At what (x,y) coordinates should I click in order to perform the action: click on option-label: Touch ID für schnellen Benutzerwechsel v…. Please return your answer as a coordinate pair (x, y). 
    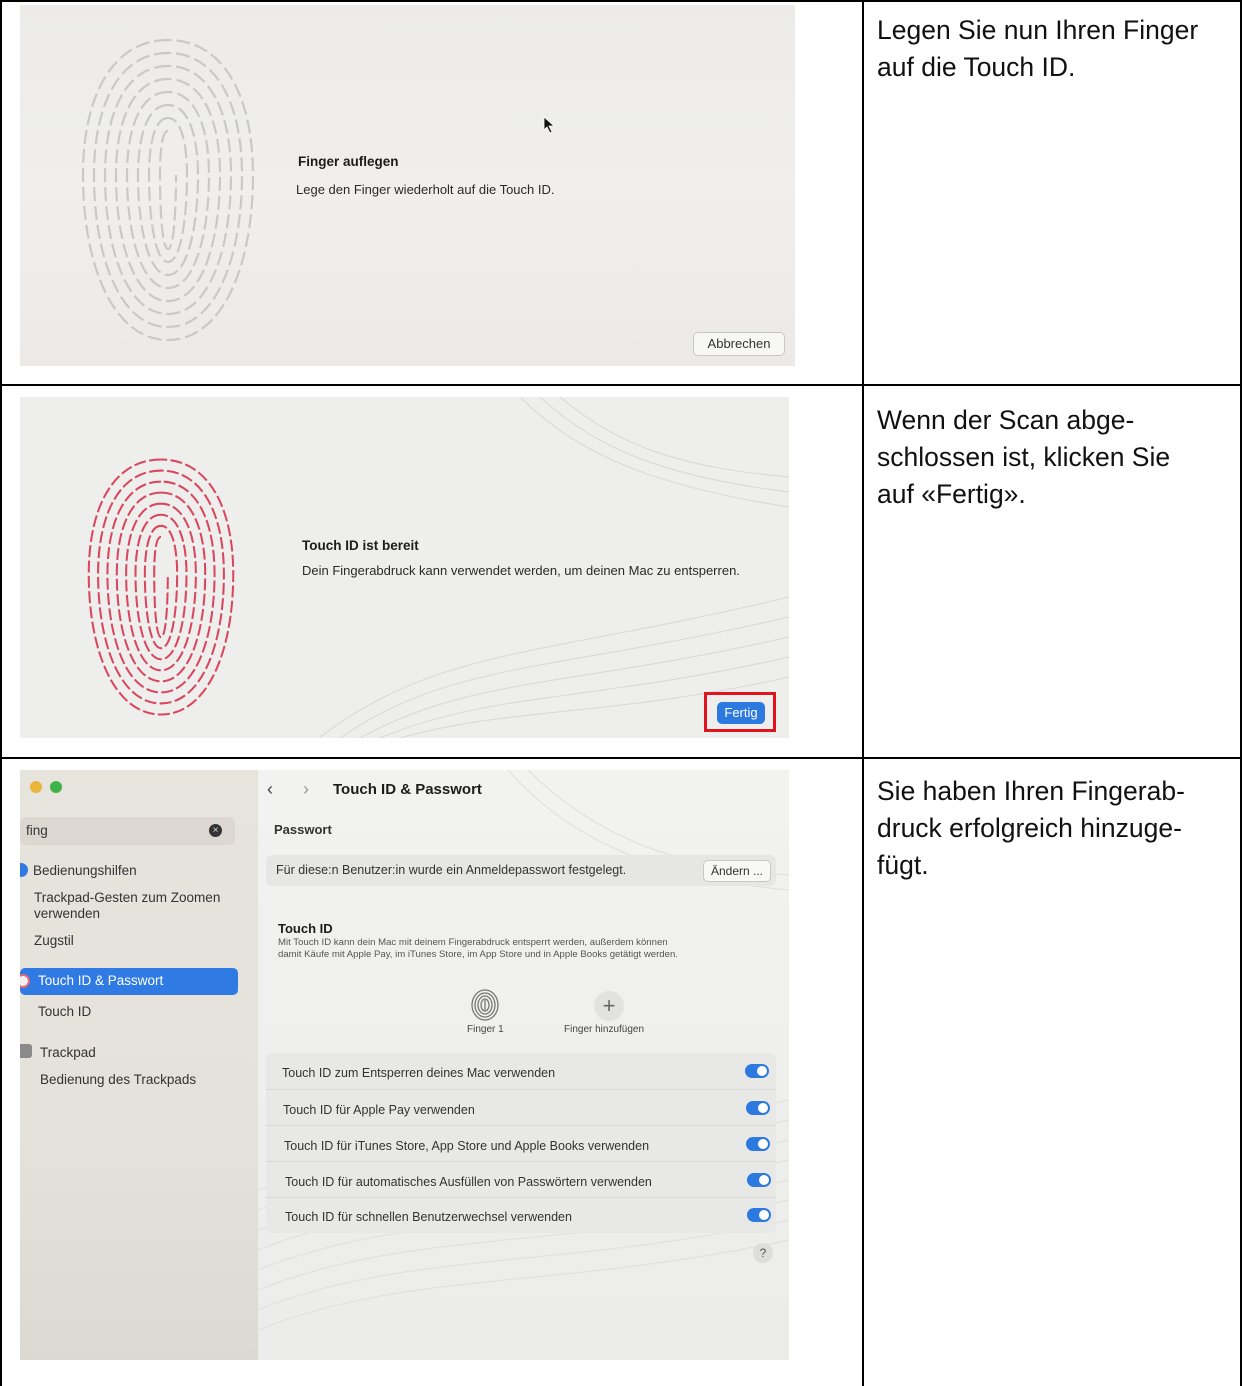
    Looking at the image, I should click on (428, 1217).